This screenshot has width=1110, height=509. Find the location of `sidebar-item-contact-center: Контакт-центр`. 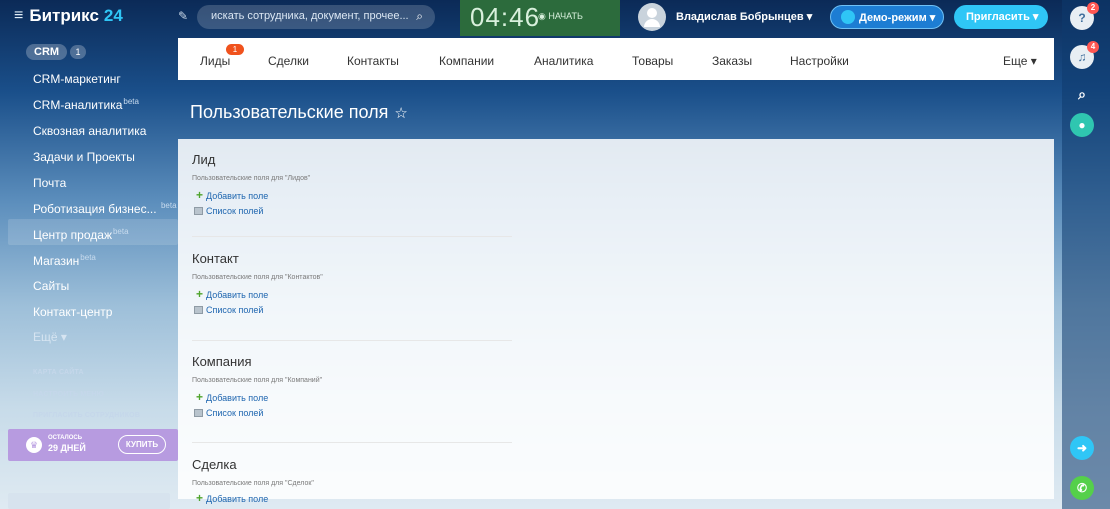

sidebar-item-contact-center: Контакт-центр is located at coordinates (72, 312).